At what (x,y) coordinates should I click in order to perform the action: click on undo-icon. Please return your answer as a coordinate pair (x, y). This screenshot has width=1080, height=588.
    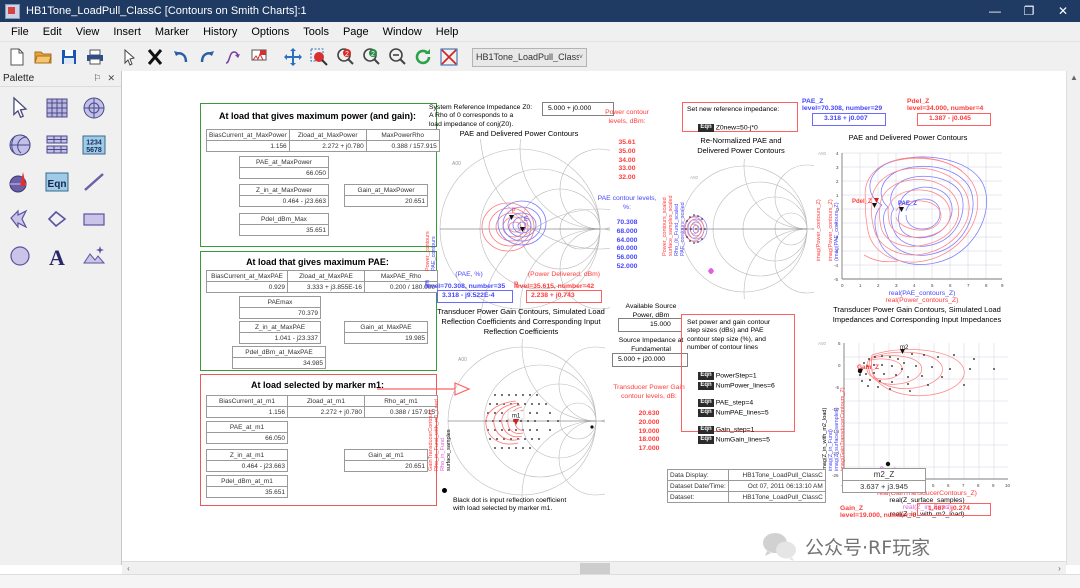
    Looking at the image, I should click on (180, 57).